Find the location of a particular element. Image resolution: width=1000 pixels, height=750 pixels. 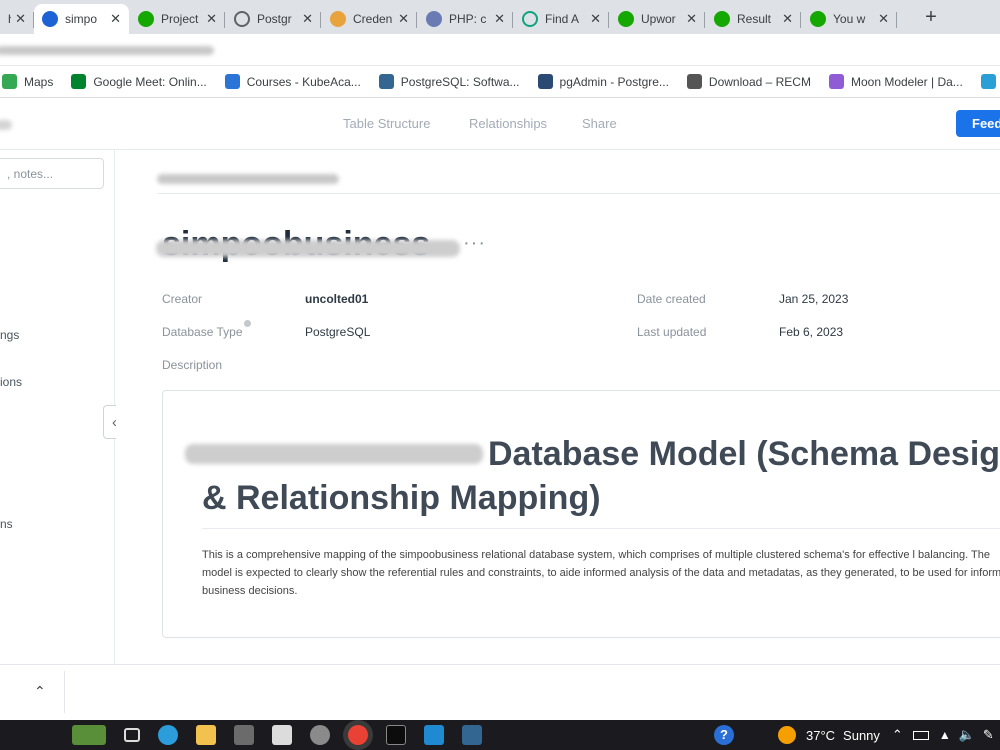

terminal-icon is located at coordinates (396, 735).